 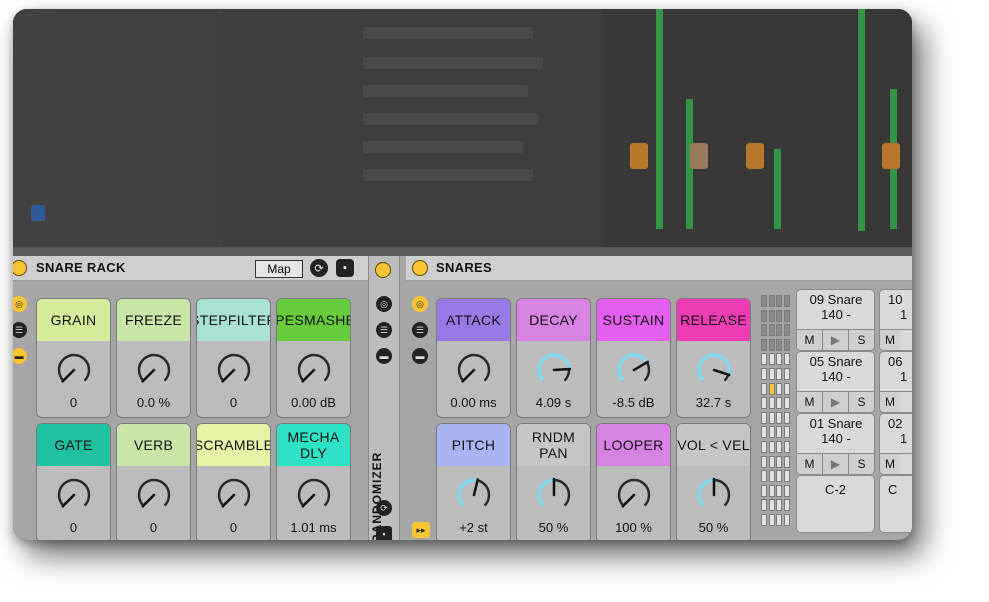 I want to click on macro-control: VOL < VEL 50 %, so click(x=713, y=481).